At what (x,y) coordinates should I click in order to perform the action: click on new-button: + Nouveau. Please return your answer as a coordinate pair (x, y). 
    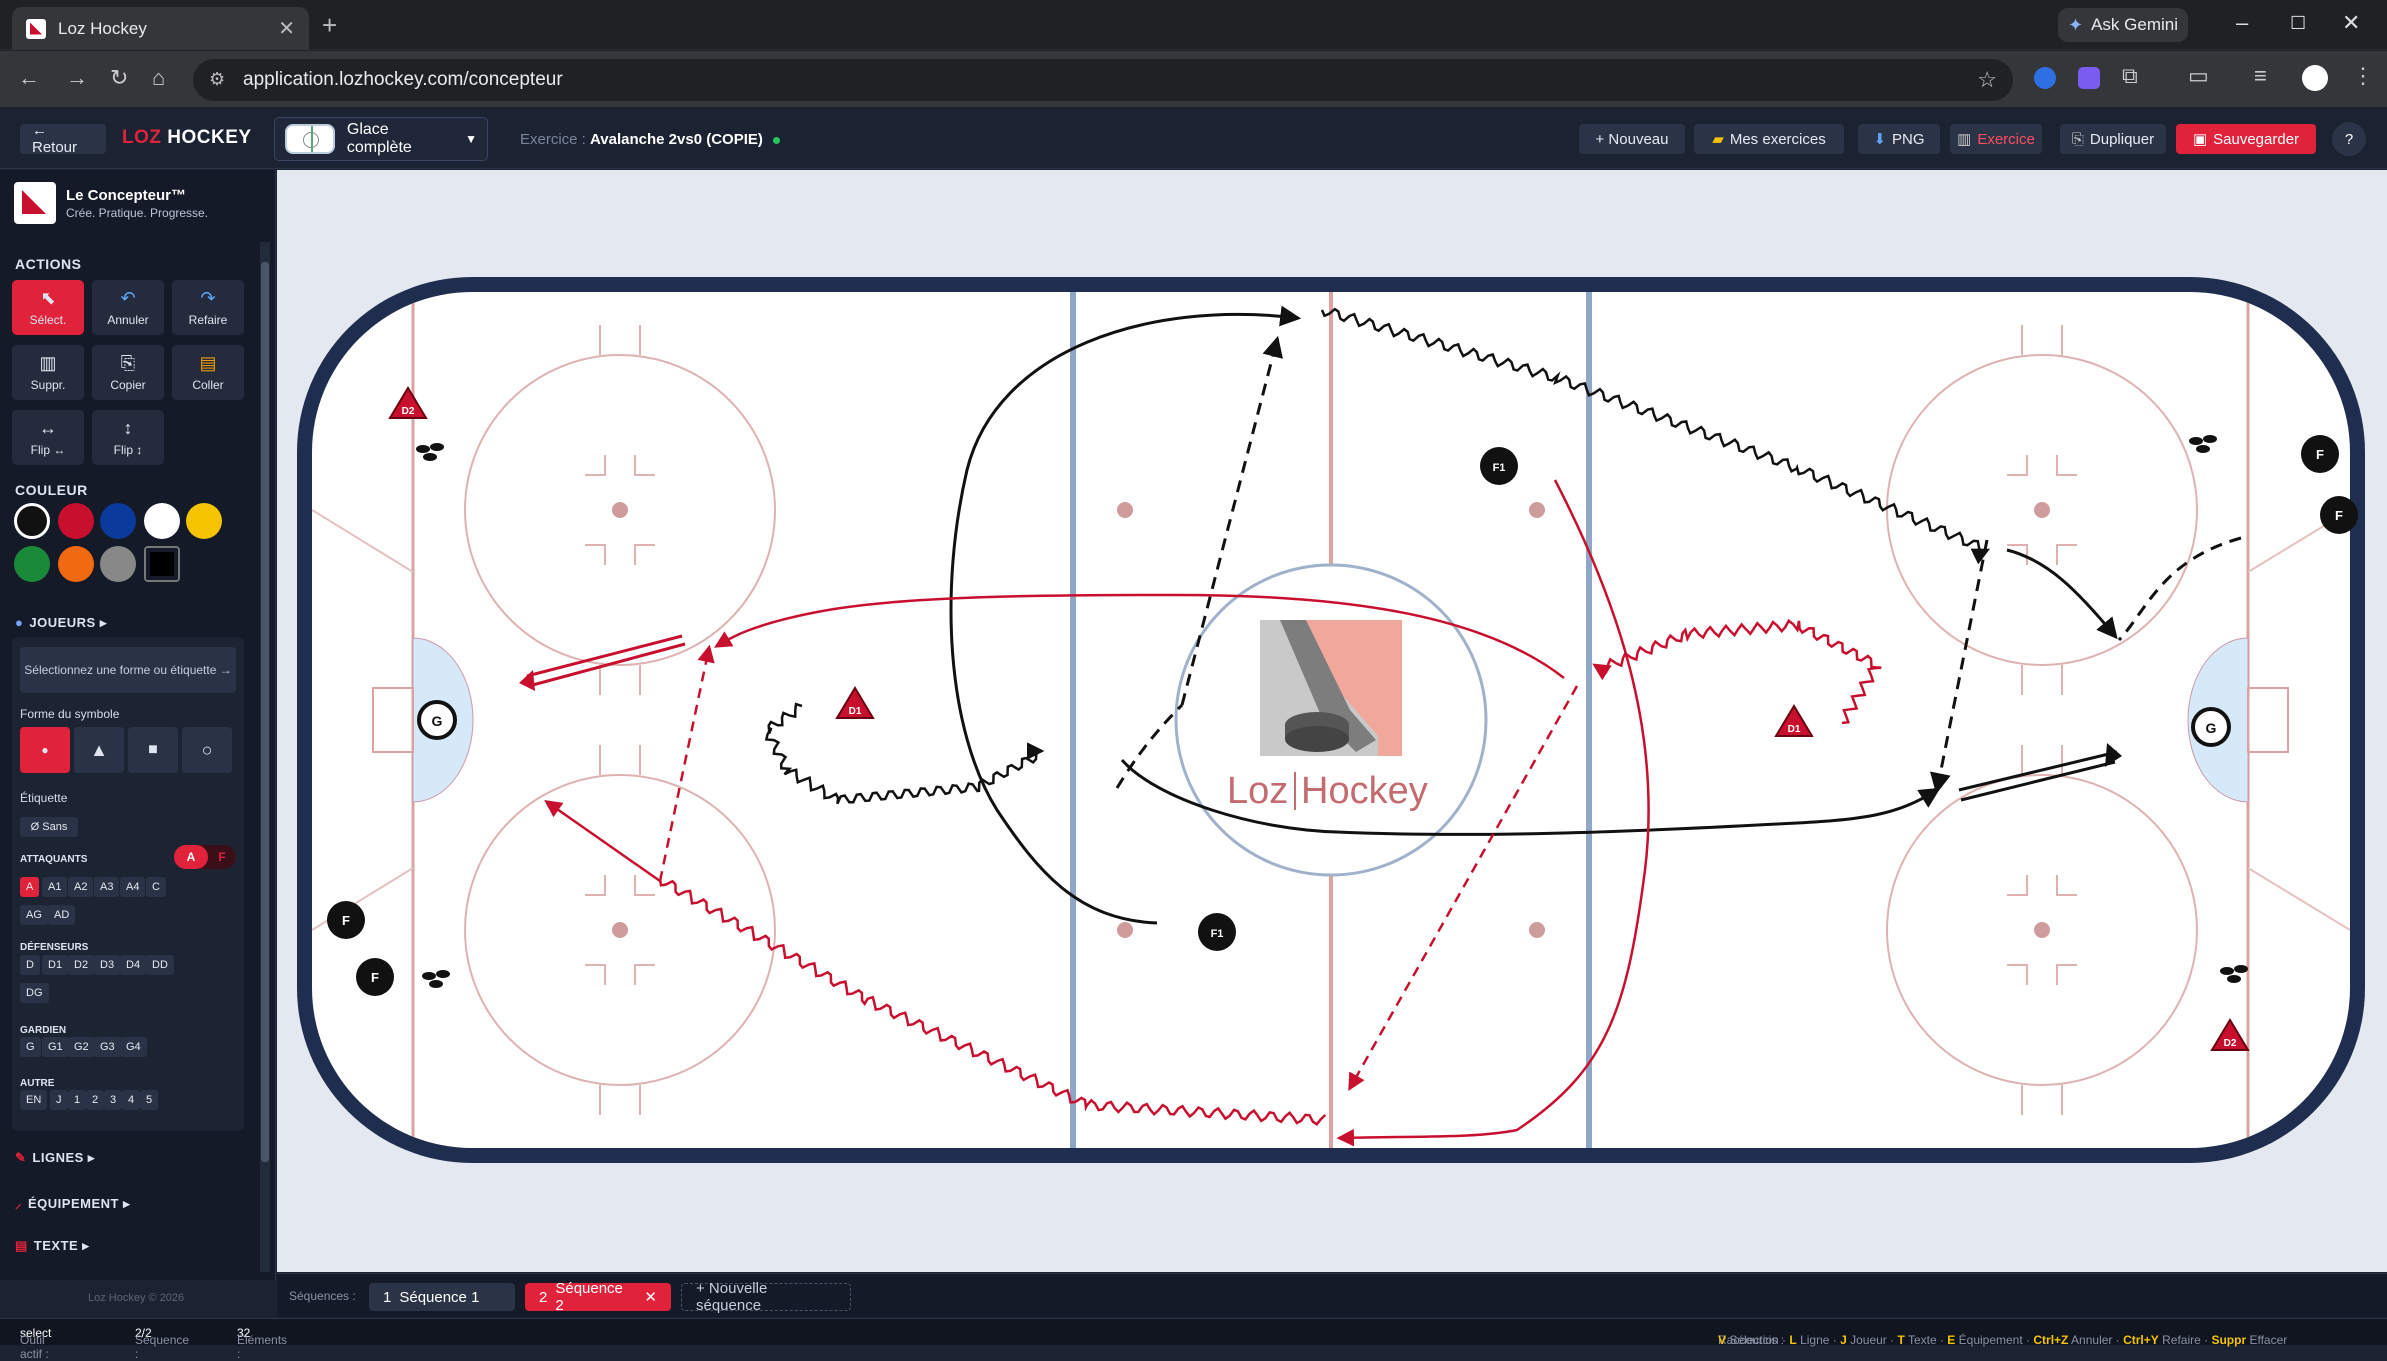
    Looking at the image, I should click on (1632, 139).